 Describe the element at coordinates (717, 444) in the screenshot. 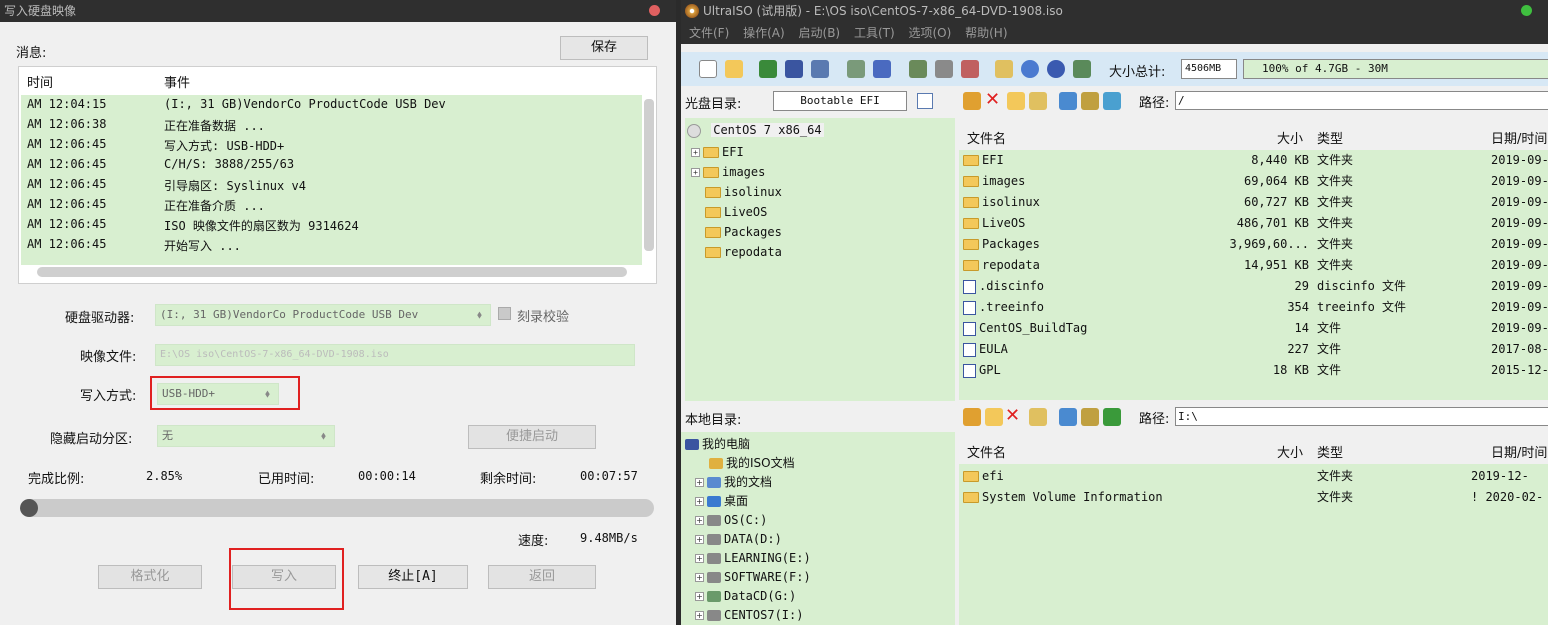

I see `local-tree-item: 我的电脑` at that location.